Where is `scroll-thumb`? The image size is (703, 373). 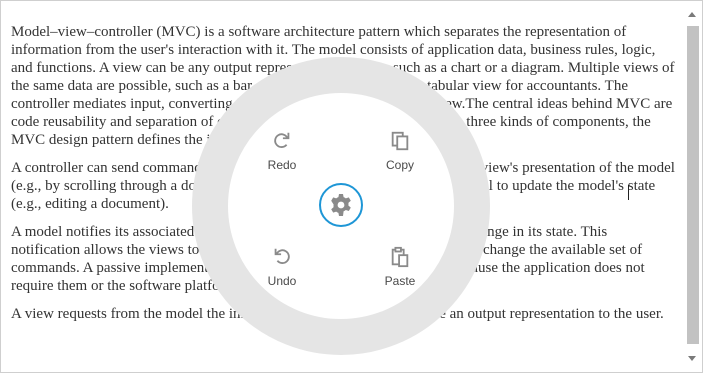
scroll-thumb is located at coordinates (693, 185).